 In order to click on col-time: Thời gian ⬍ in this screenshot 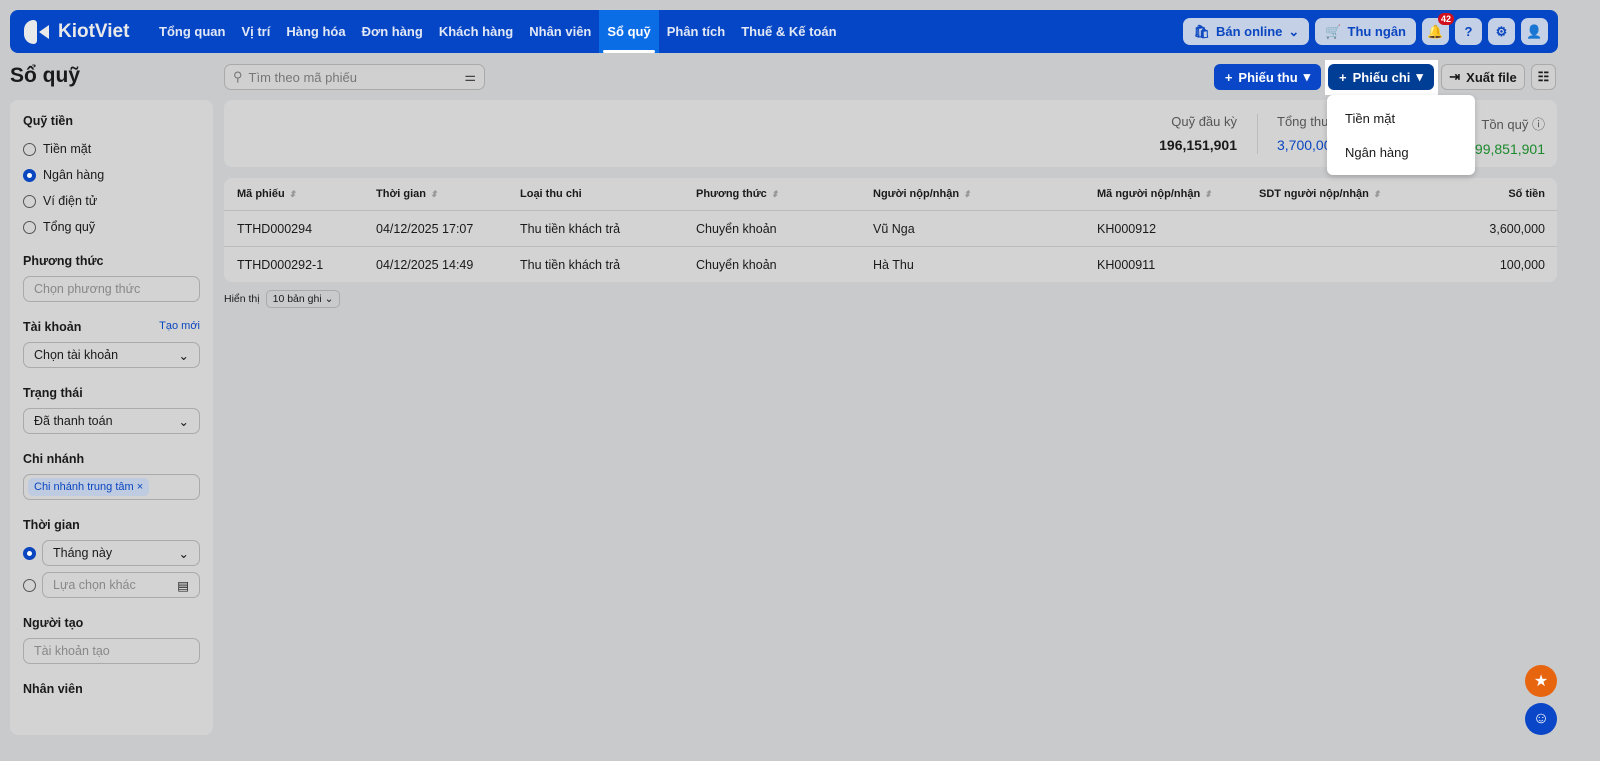, I will do `click(407, 194)`.